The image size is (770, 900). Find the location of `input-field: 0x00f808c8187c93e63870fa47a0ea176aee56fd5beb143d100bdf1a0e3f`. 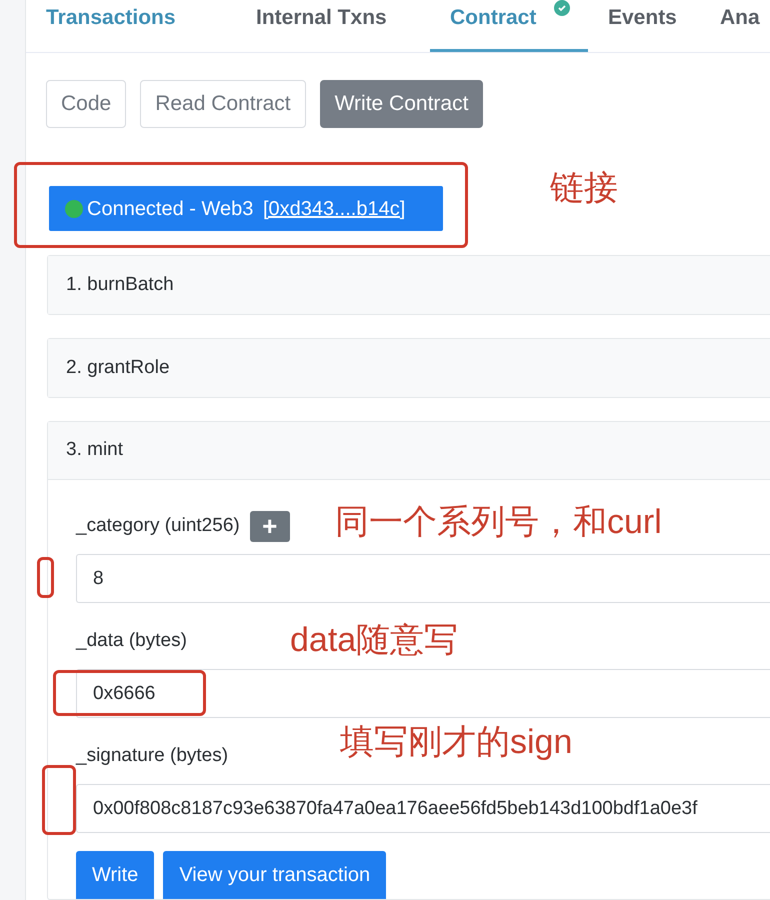

input-field: 0x00f808c8187c93e63870fa47a0ea176aee56fd5beb143d100bdf1a0e3f is located at coordinates (423, 808).